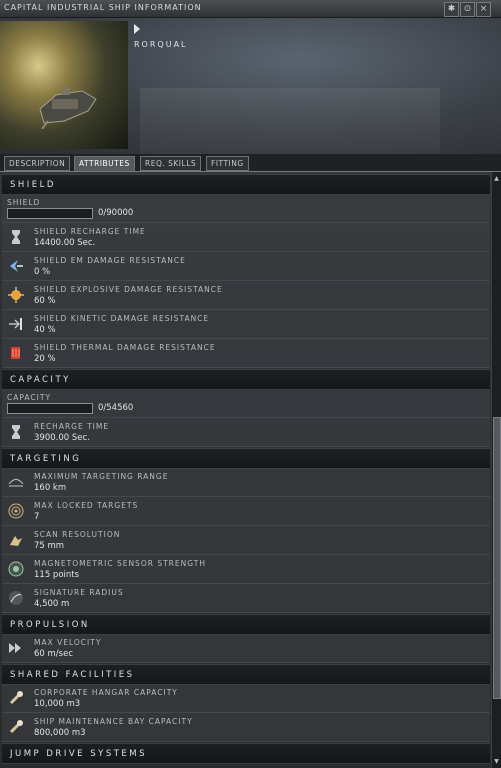  I want to click on attribute-value: 60 m/sec, so click(53, 654).